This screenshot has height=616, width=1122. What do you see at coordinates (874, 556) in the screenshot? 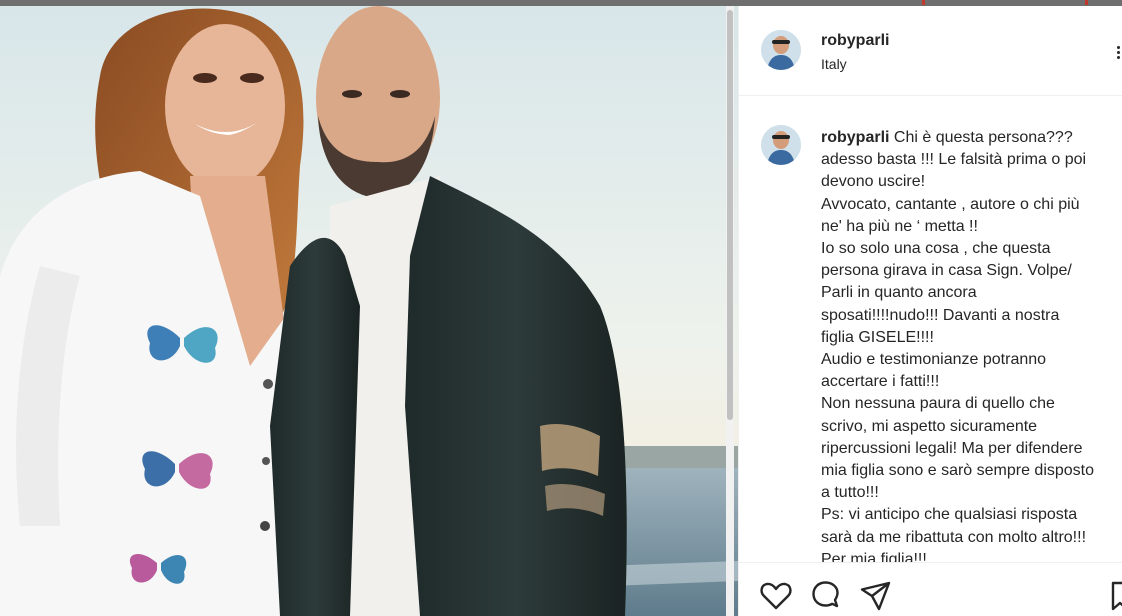
I see `caption-line: Per mia figlia!!!` at bounding box center [874, 556].